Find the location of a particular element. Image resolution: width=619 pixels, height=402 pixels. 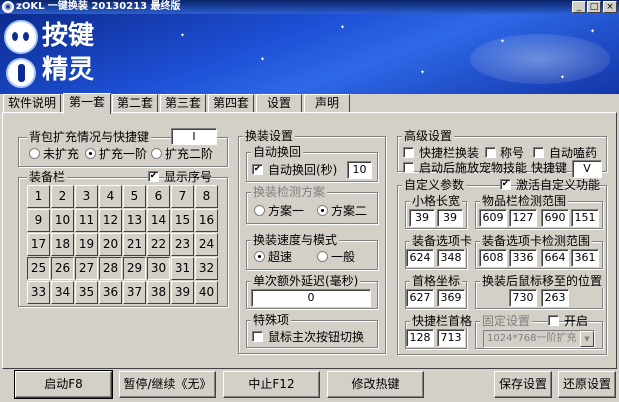

radio-detect-2-label: 方案二 is located at coordinates (349, 211).